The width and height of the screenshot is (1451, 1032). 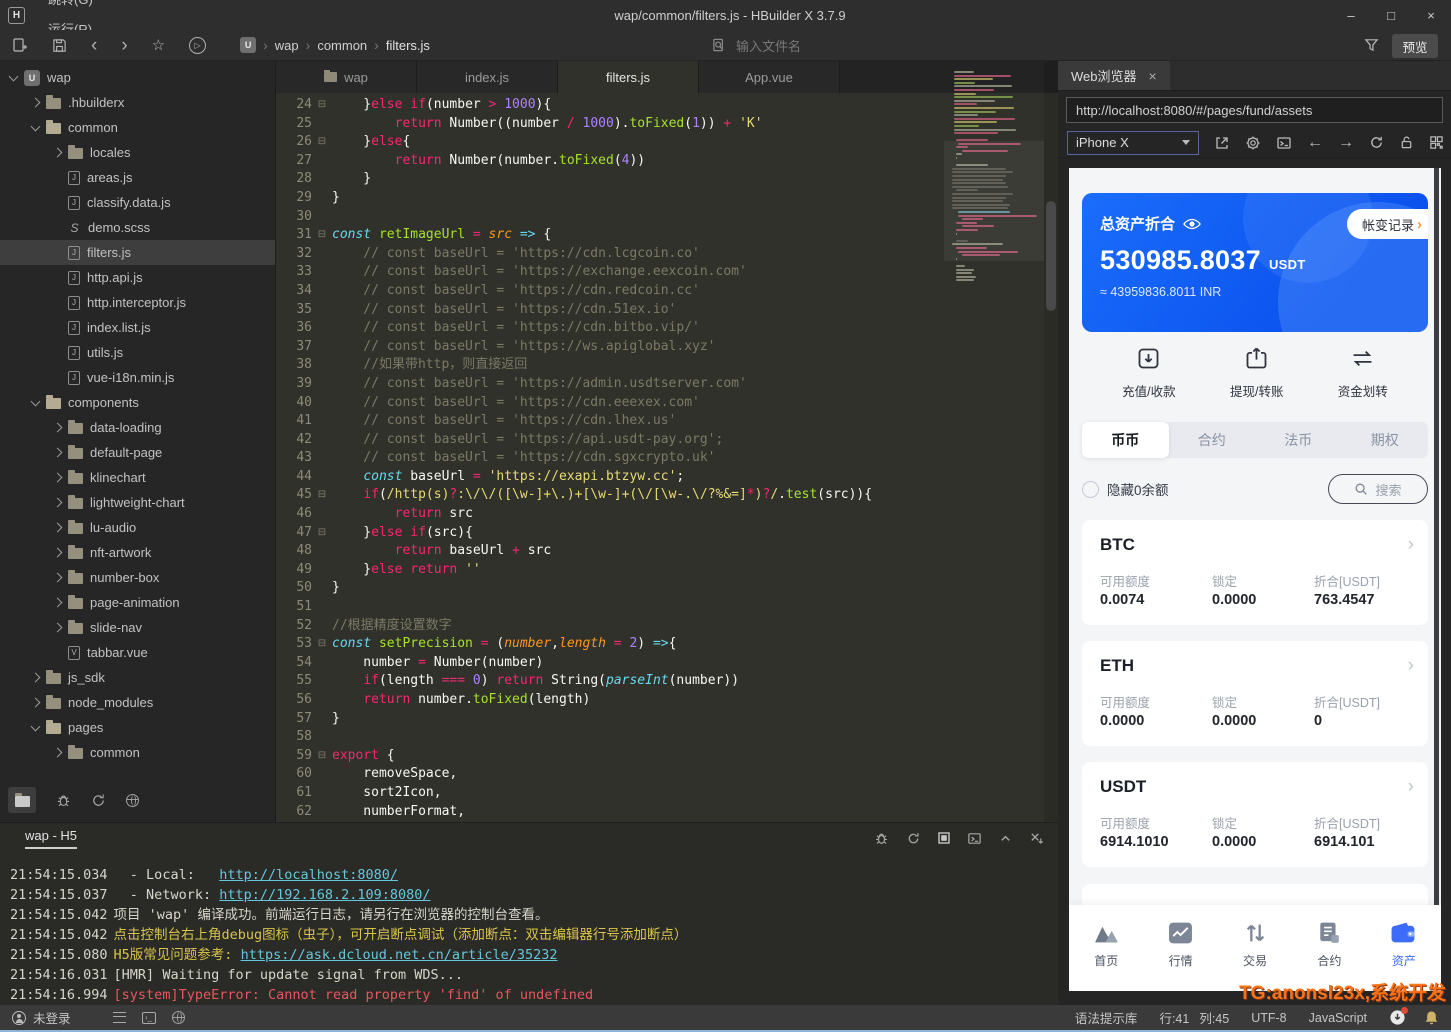 What do you see at coordinates (1431, 15) in the screenshot?
I see `close-button: ×` at bounding box center [1431, 15].